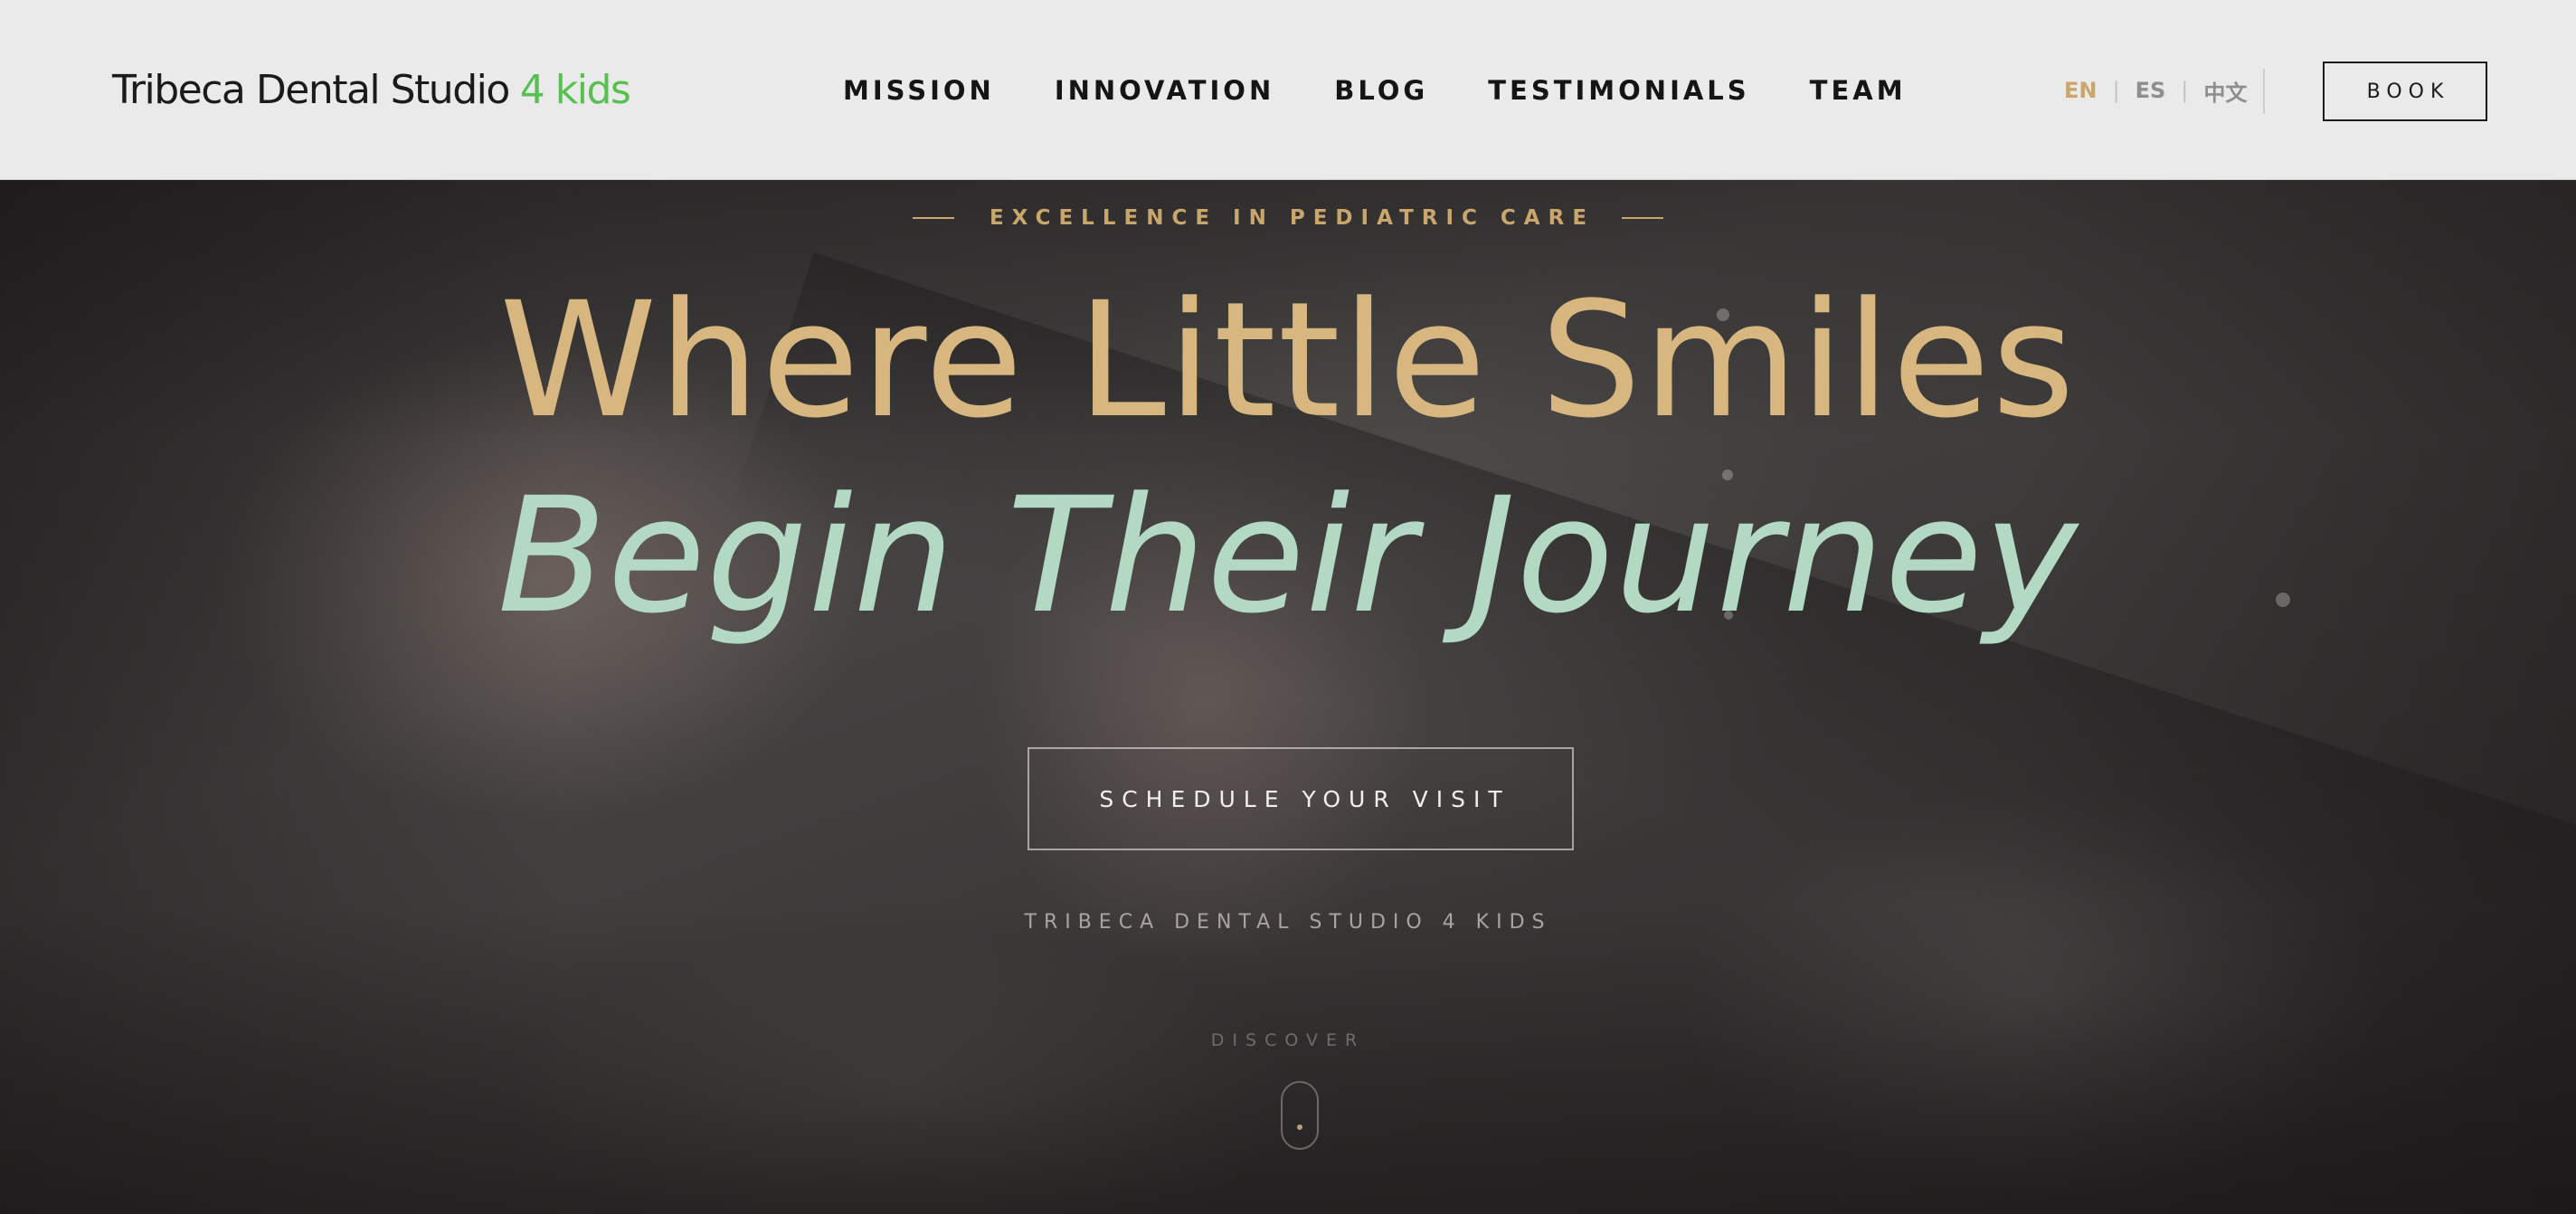 The height and width of the screenshot is (1214, 2576). What do you see at coordinates (2151, 90) in the screenshot?
I see `lang-option-es: ES` at bounding box center [2151, 90].